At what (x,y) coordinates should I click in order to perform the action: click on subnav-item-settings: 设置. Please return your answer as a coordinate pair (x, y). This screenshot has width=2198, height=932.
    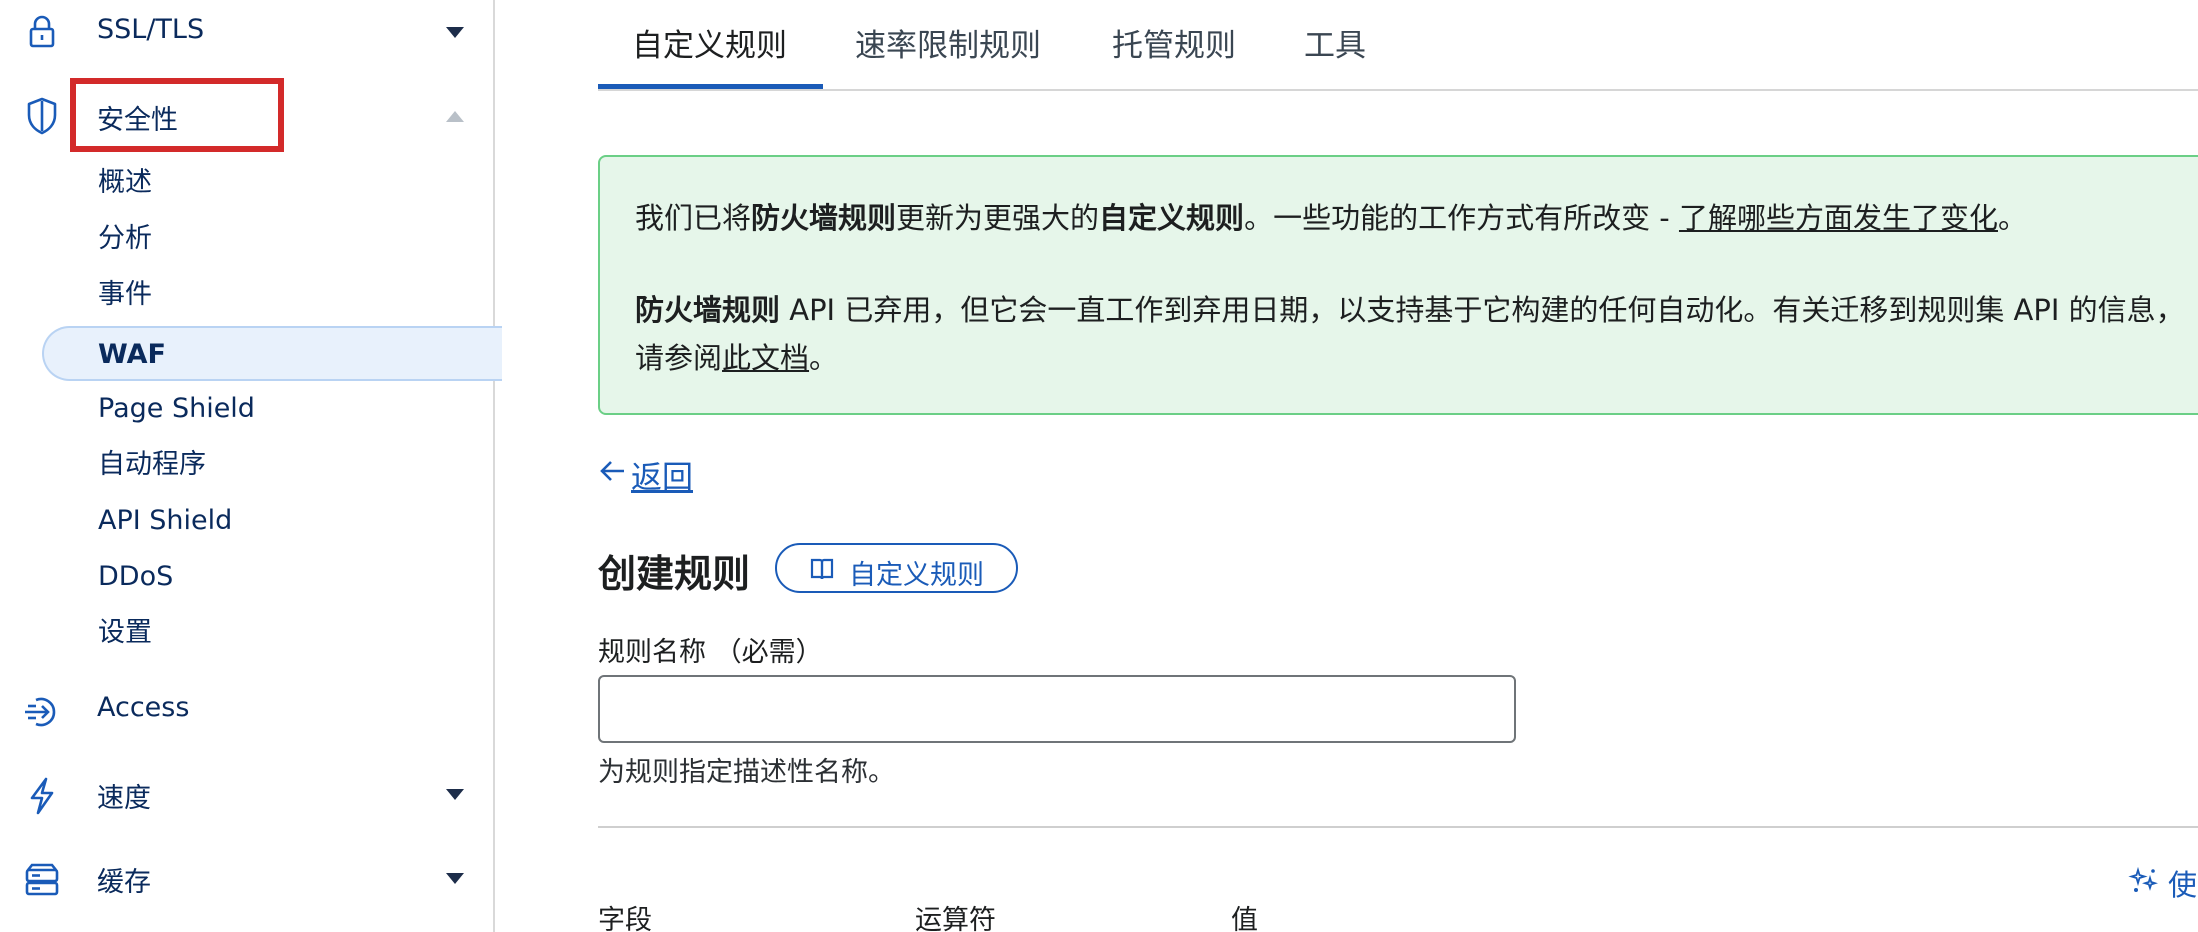
    Looking at the image, I should click on (125, 633).